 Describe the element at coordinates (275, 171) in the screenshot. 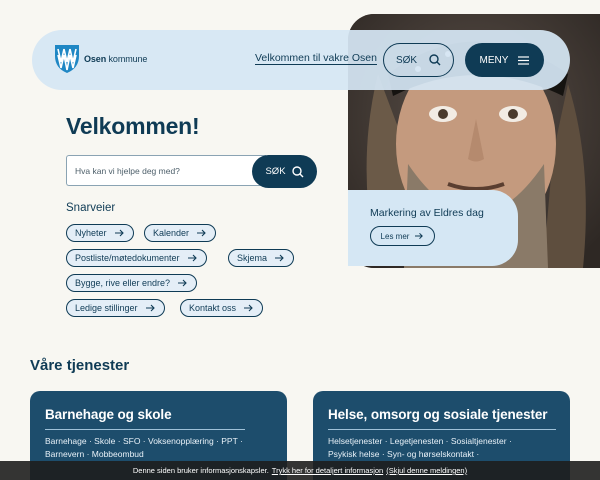

I see `search-submit-label: SØK` at that location.